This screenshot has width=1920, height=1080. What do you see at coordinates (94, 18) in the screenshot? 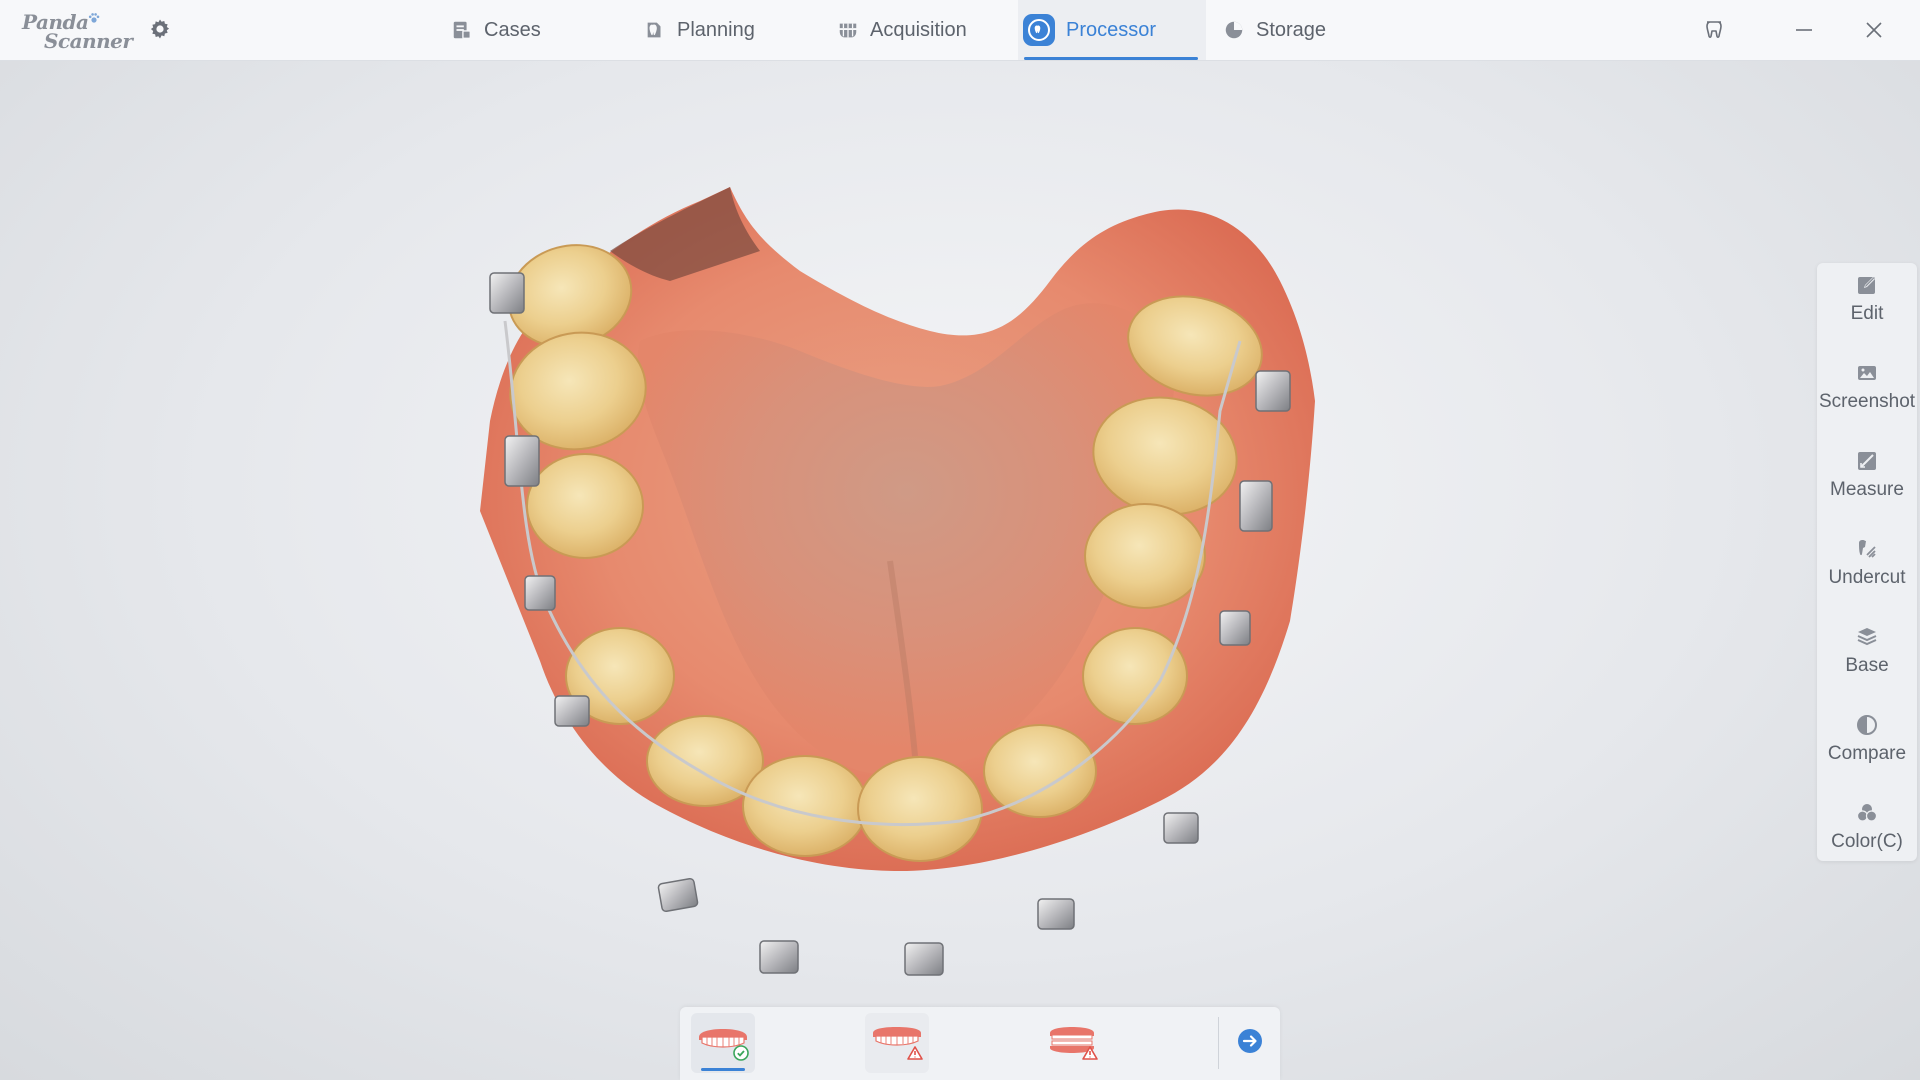
I see `paw-icon` at bounding box center [94, 18].